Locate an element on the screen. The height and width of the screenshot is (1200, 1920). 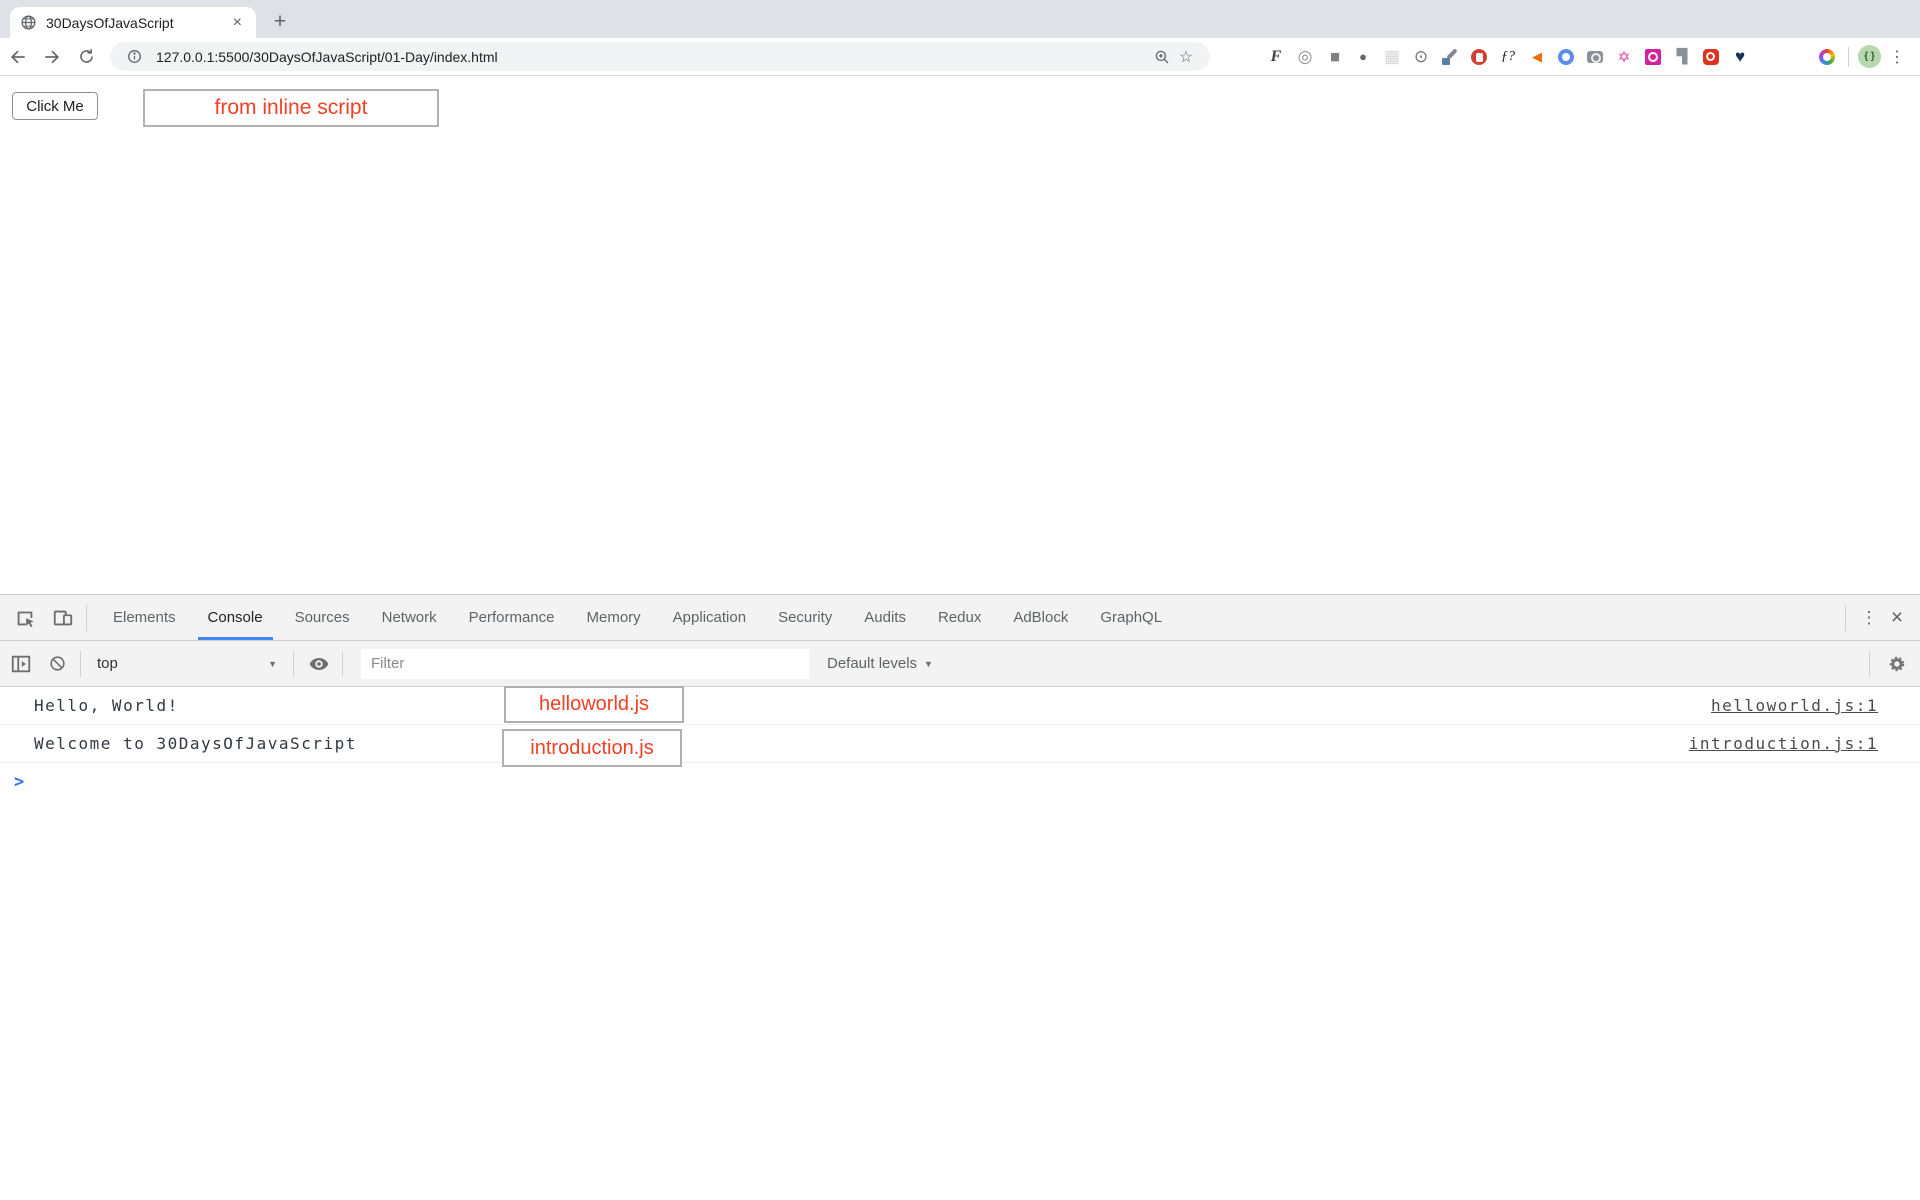
frame-context-select: top ▼ is located at coordinates (187, 663).